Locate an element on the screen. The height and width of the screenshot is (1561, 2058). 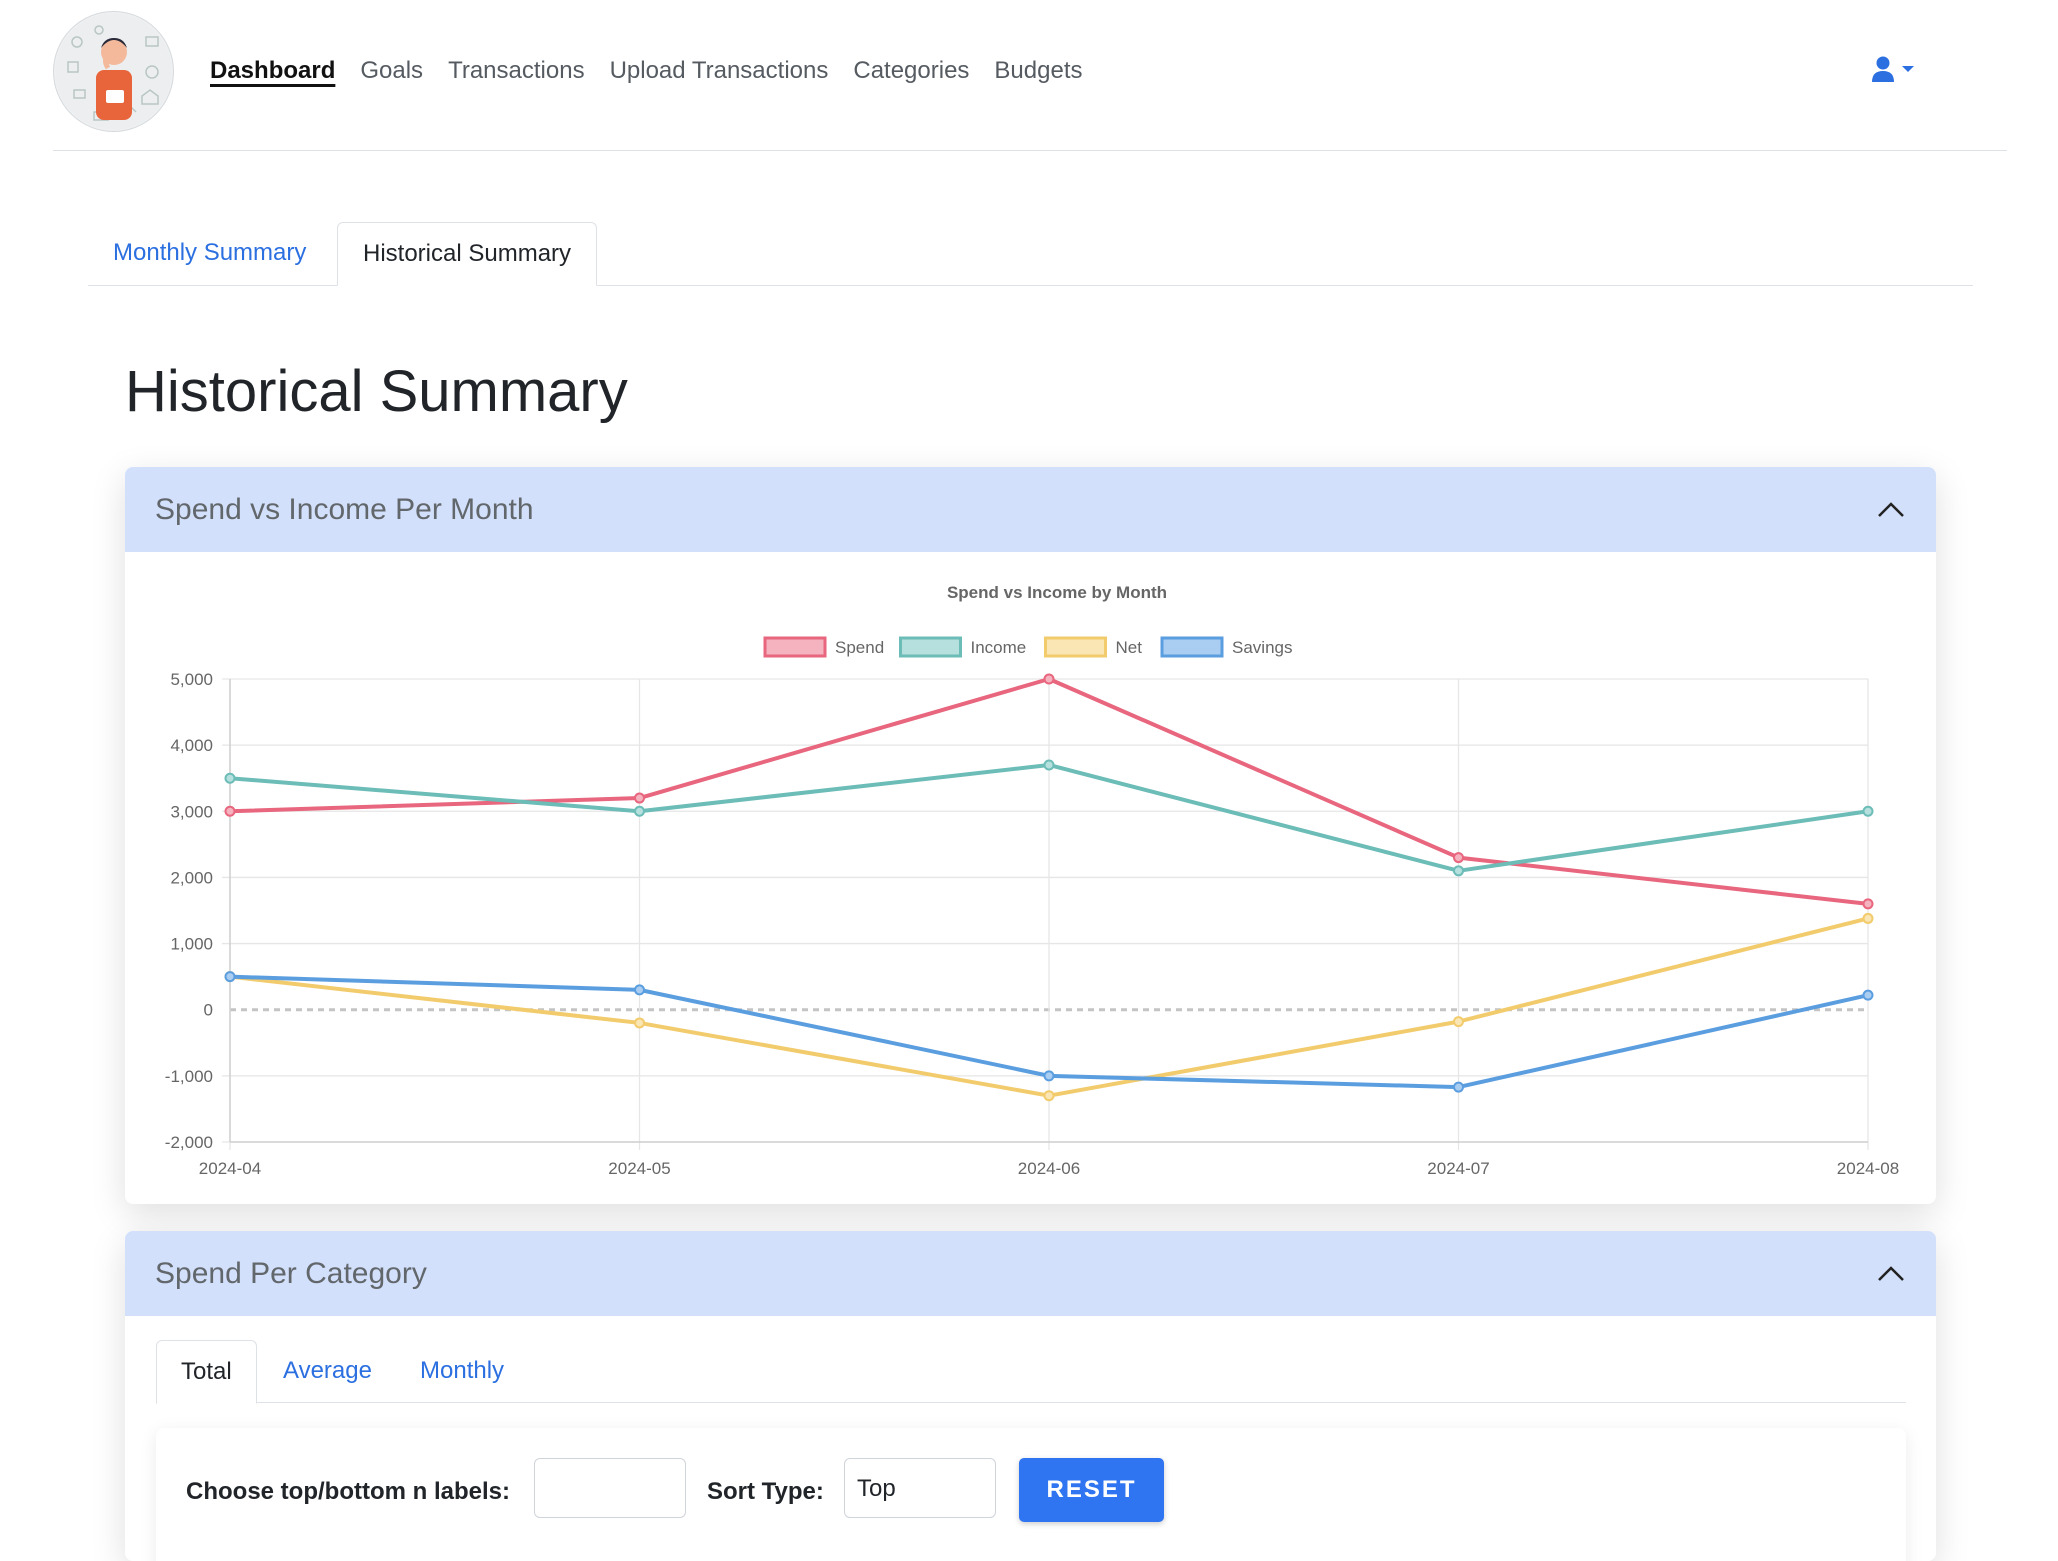
tab-average: Average is located at coordinates (327, 1371).